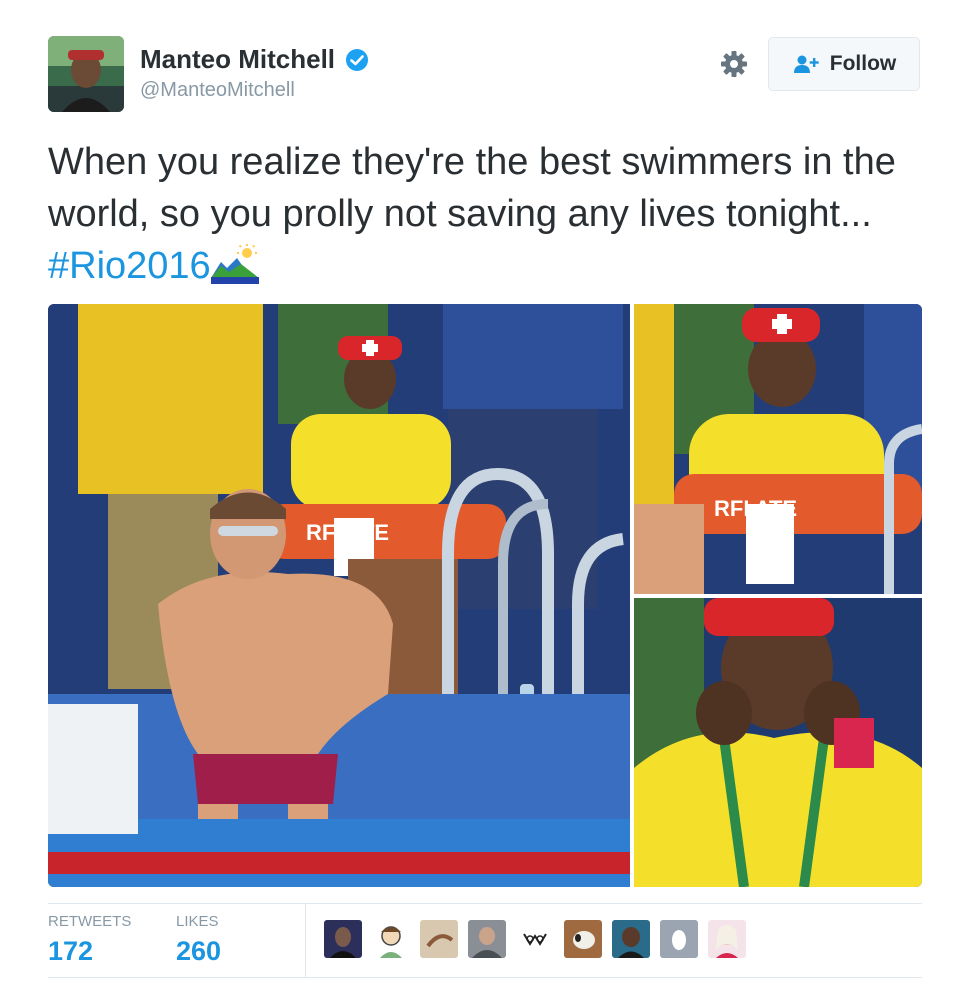  I want to click on user-info: Manteo Mitchell @ManteoMitchell, so click(254, 73).